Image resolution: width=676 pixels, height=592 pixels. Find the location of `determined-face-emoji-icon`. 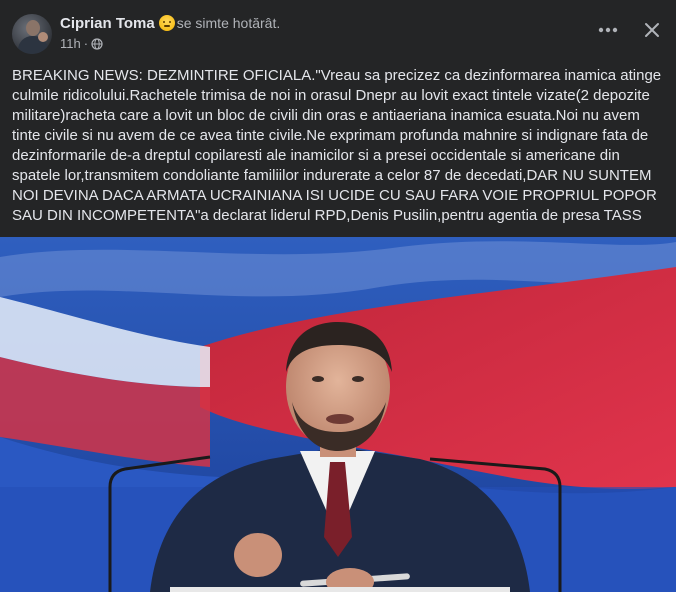

determined-face-emoji-icon is located at coordinates (166, 23).